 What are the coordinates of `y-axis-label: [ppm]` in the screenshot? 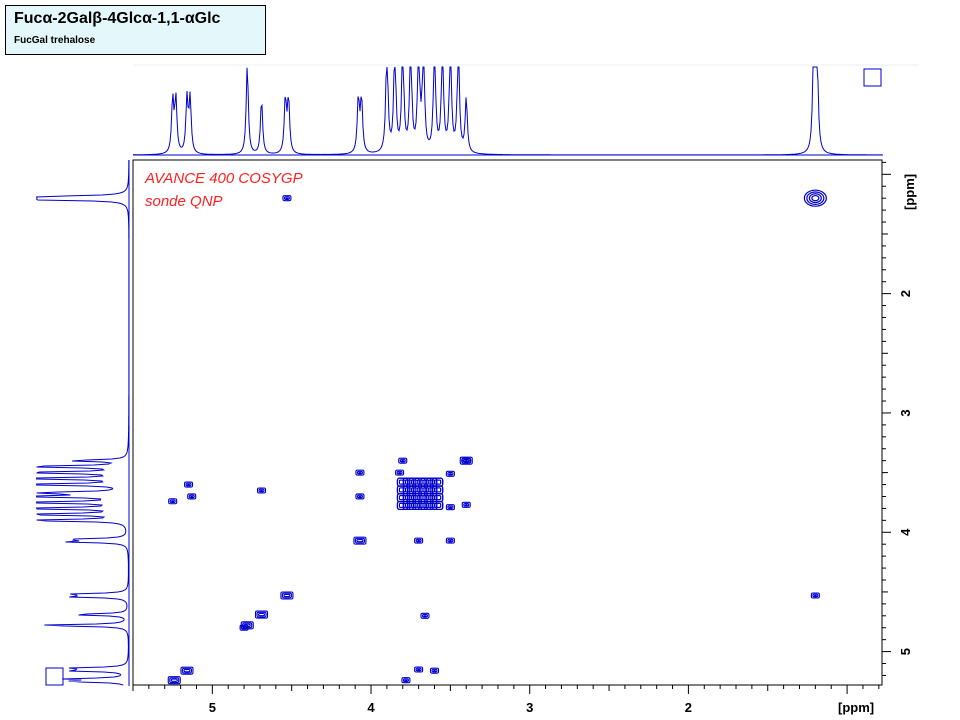 It's located at (909, 192).